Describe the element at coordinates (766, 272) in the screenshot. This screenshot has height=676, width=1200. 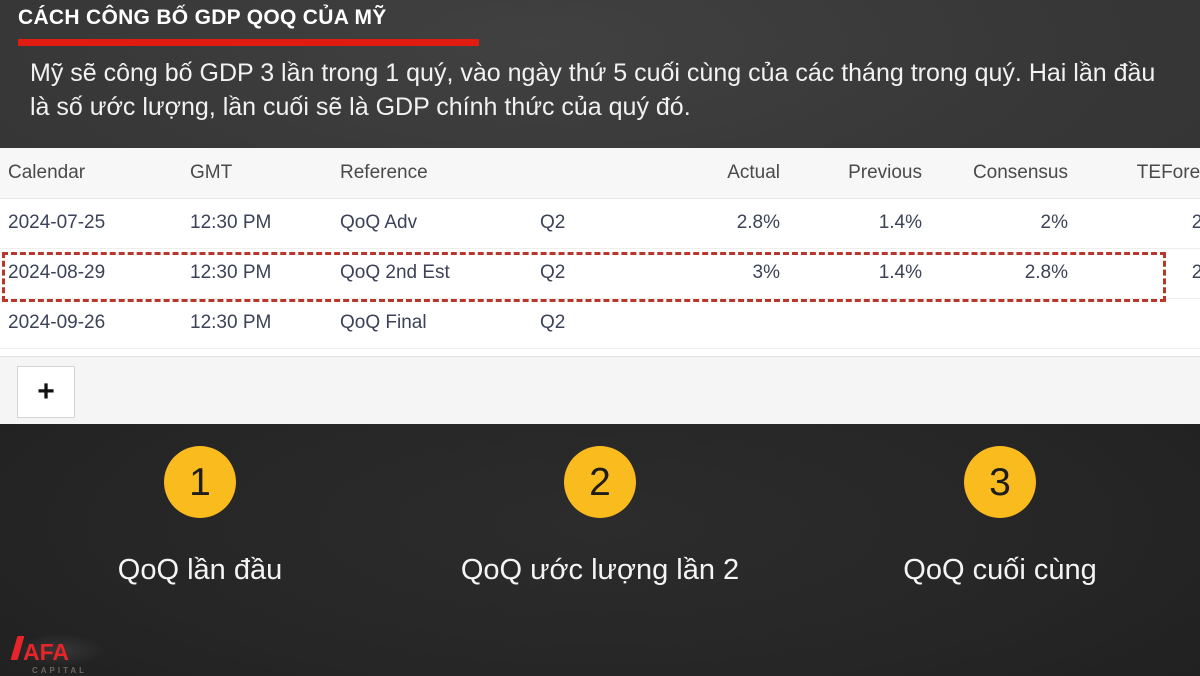
I see `cell-actual: 3%` at that location.